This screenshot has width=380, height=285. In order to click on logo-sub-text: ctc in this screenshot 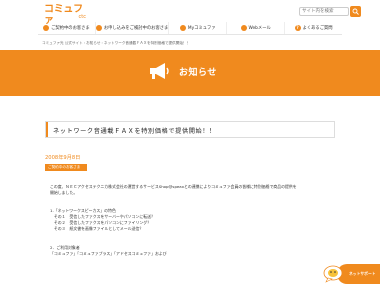, I will do `click(82, 17)`.